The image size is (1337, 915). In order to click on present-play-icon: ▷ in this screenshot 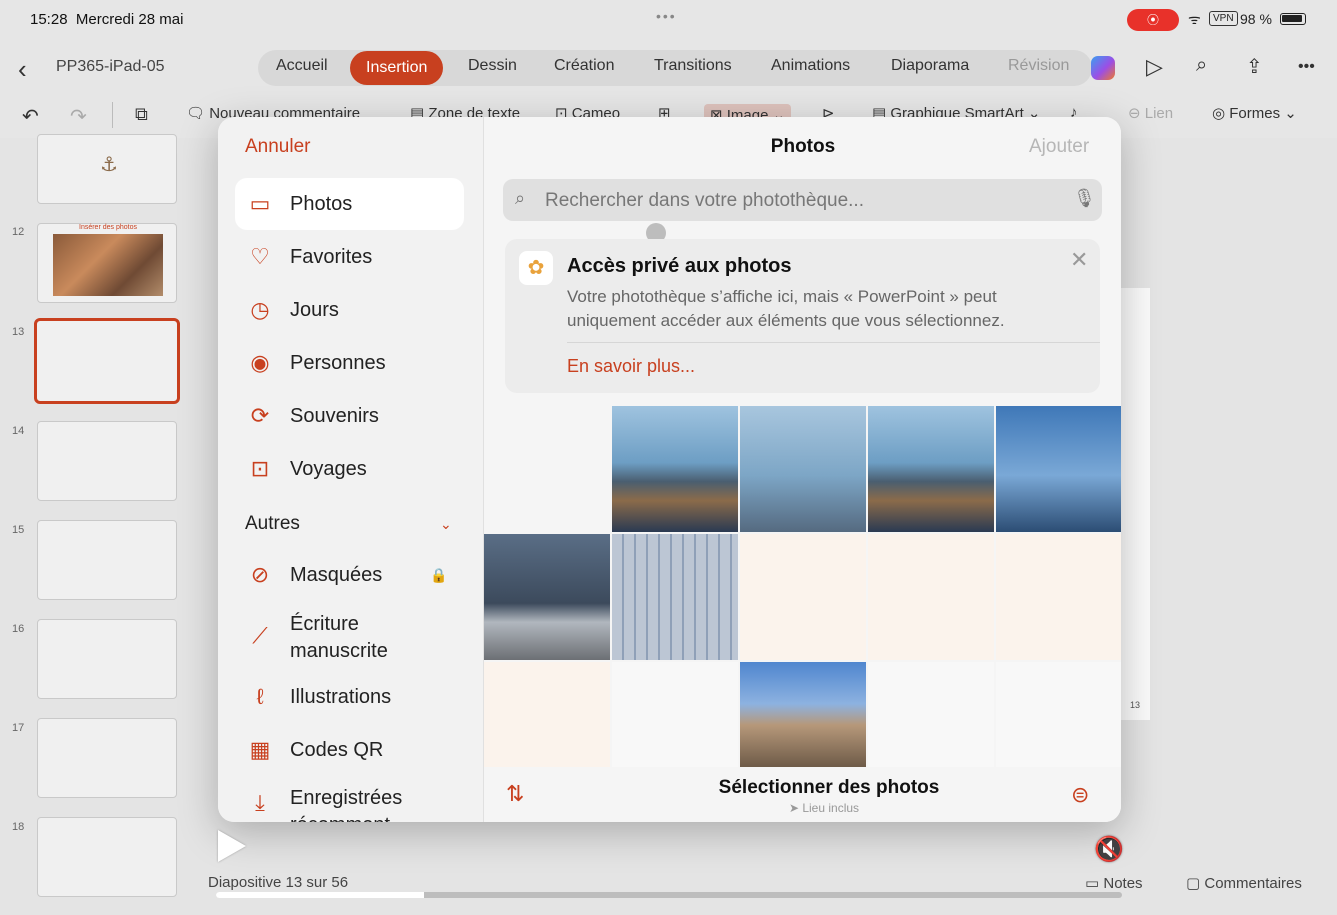, I will do `click(1154, 67)`.